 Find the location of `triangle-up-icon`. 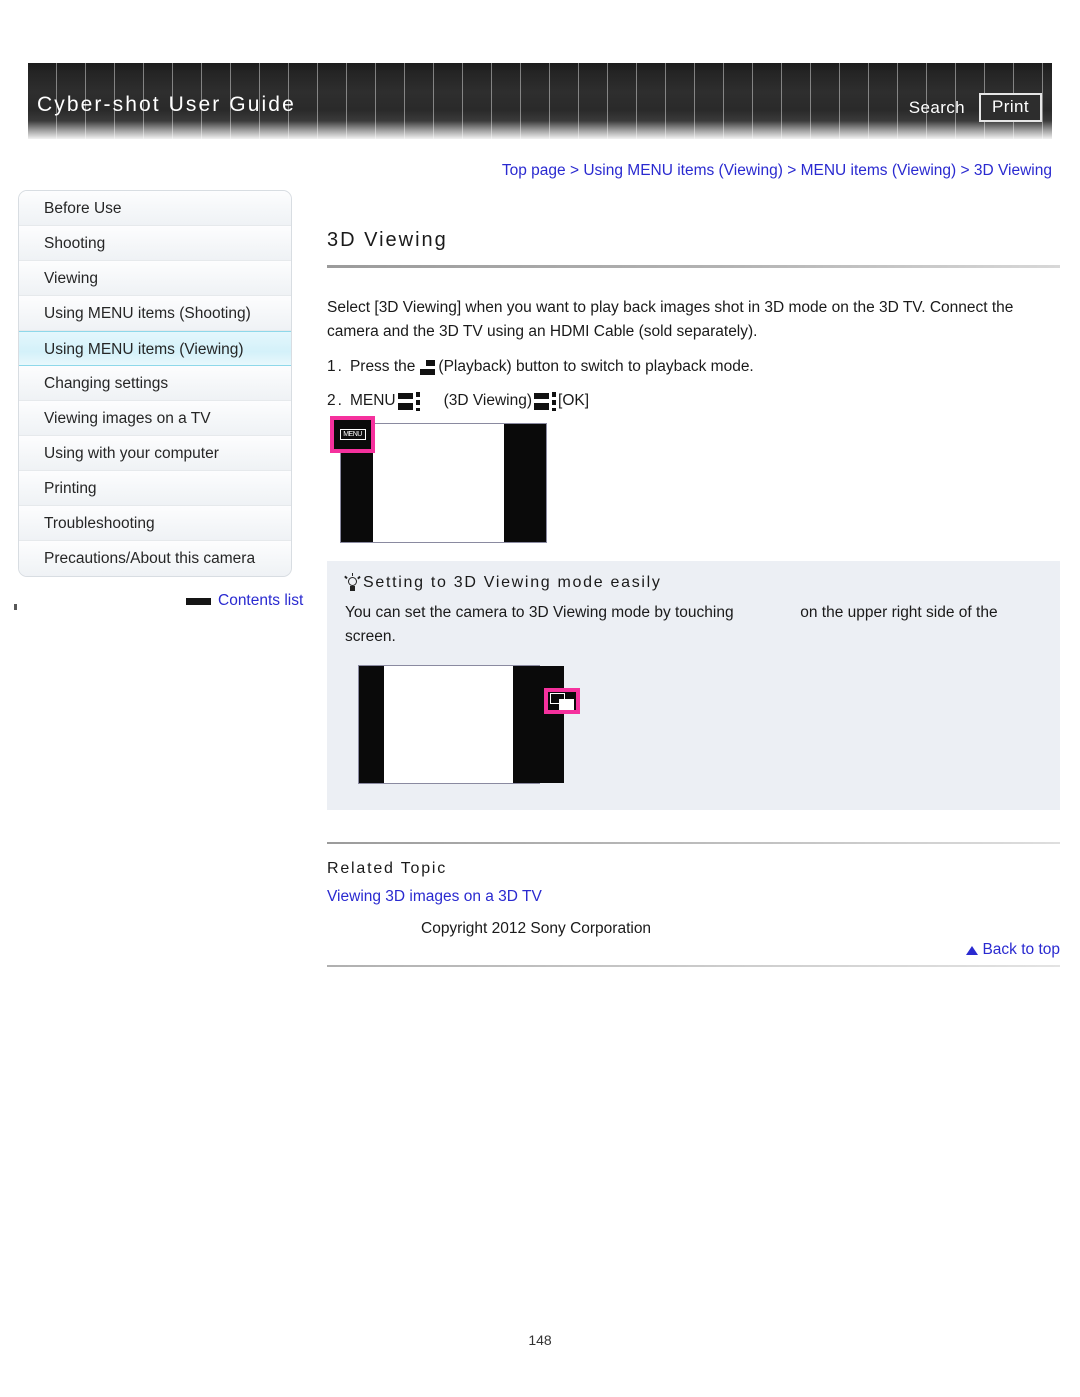

triangle-up-icon is located at coordinates (972, 950).